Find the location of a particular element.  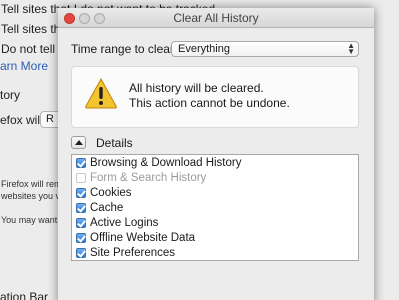

dialog-titlebar: Clear All History is located at coordinates (216, 18).